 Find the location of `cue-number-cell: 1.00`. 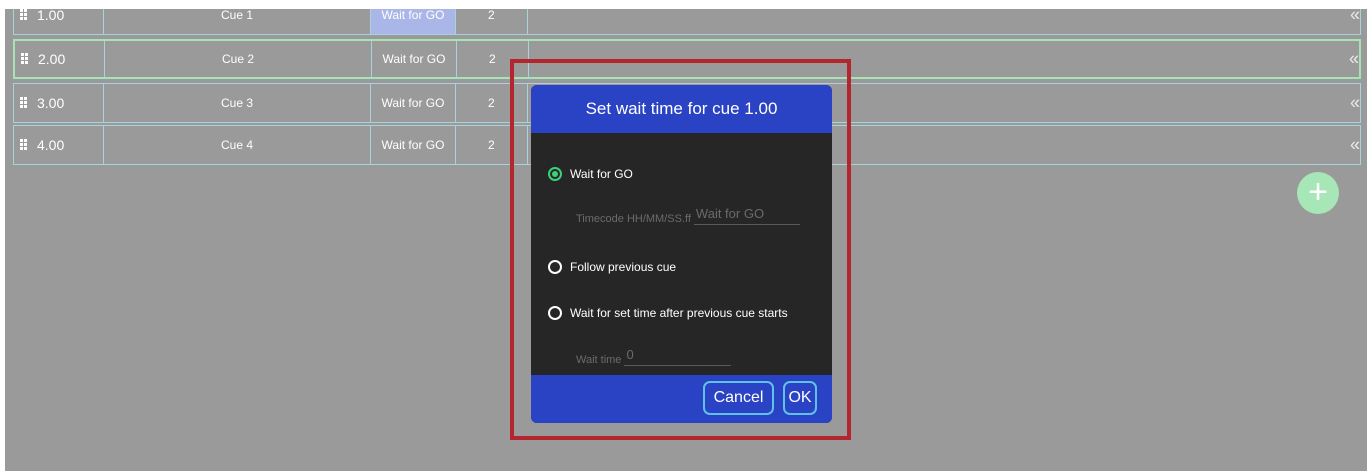

cue-number-cell: 1.00 is located at coordinates (59, 21).